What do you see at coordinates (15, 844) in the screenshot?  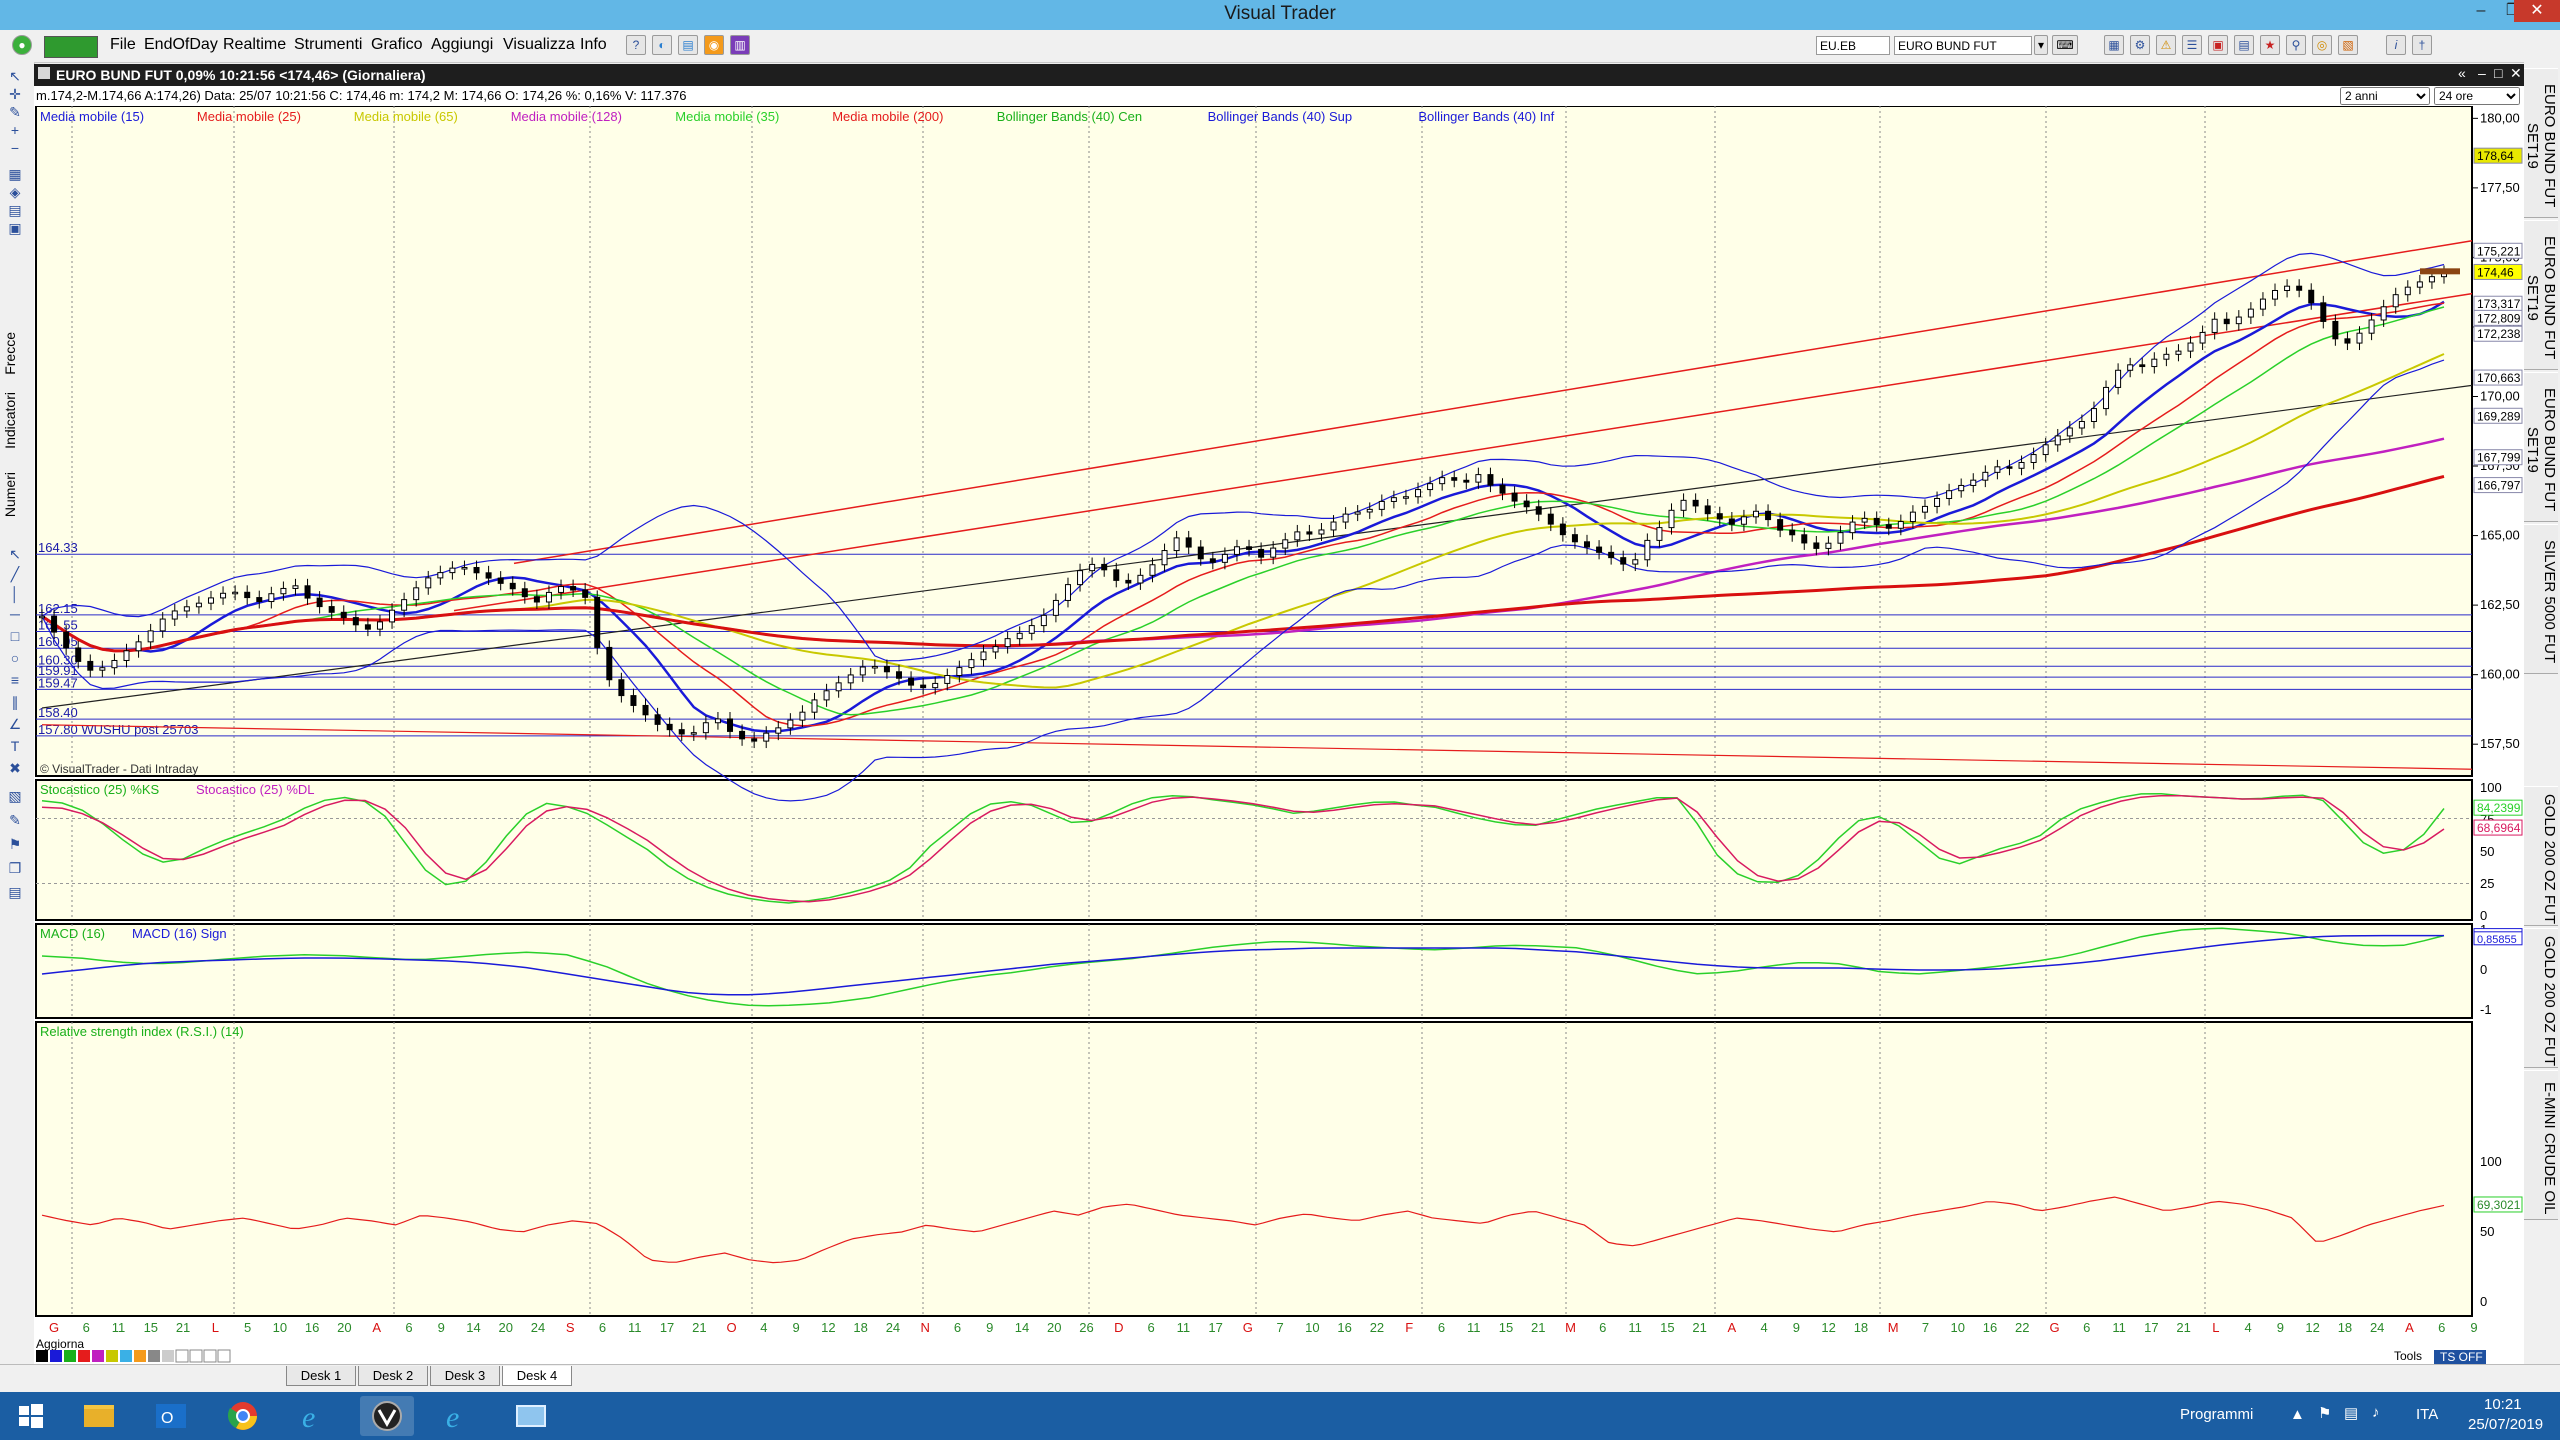 I see `bell-icon: ⚑` at bounding box center [15, 844].